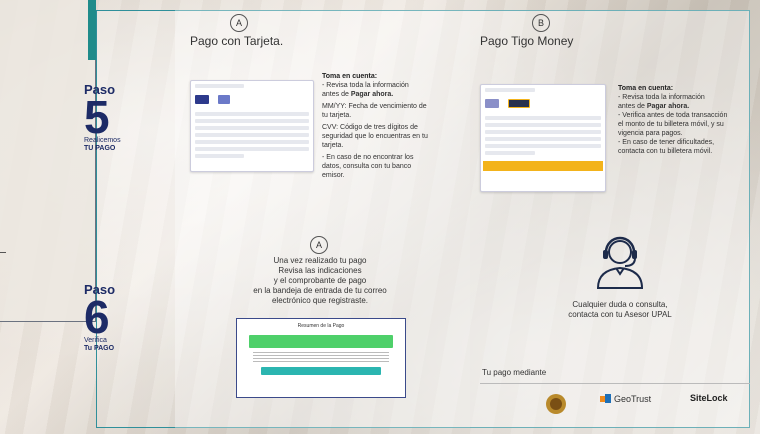 The height and width of the screenshot is (434, 760). I want to click on step-caption: Realicemos, so click(102, 140).